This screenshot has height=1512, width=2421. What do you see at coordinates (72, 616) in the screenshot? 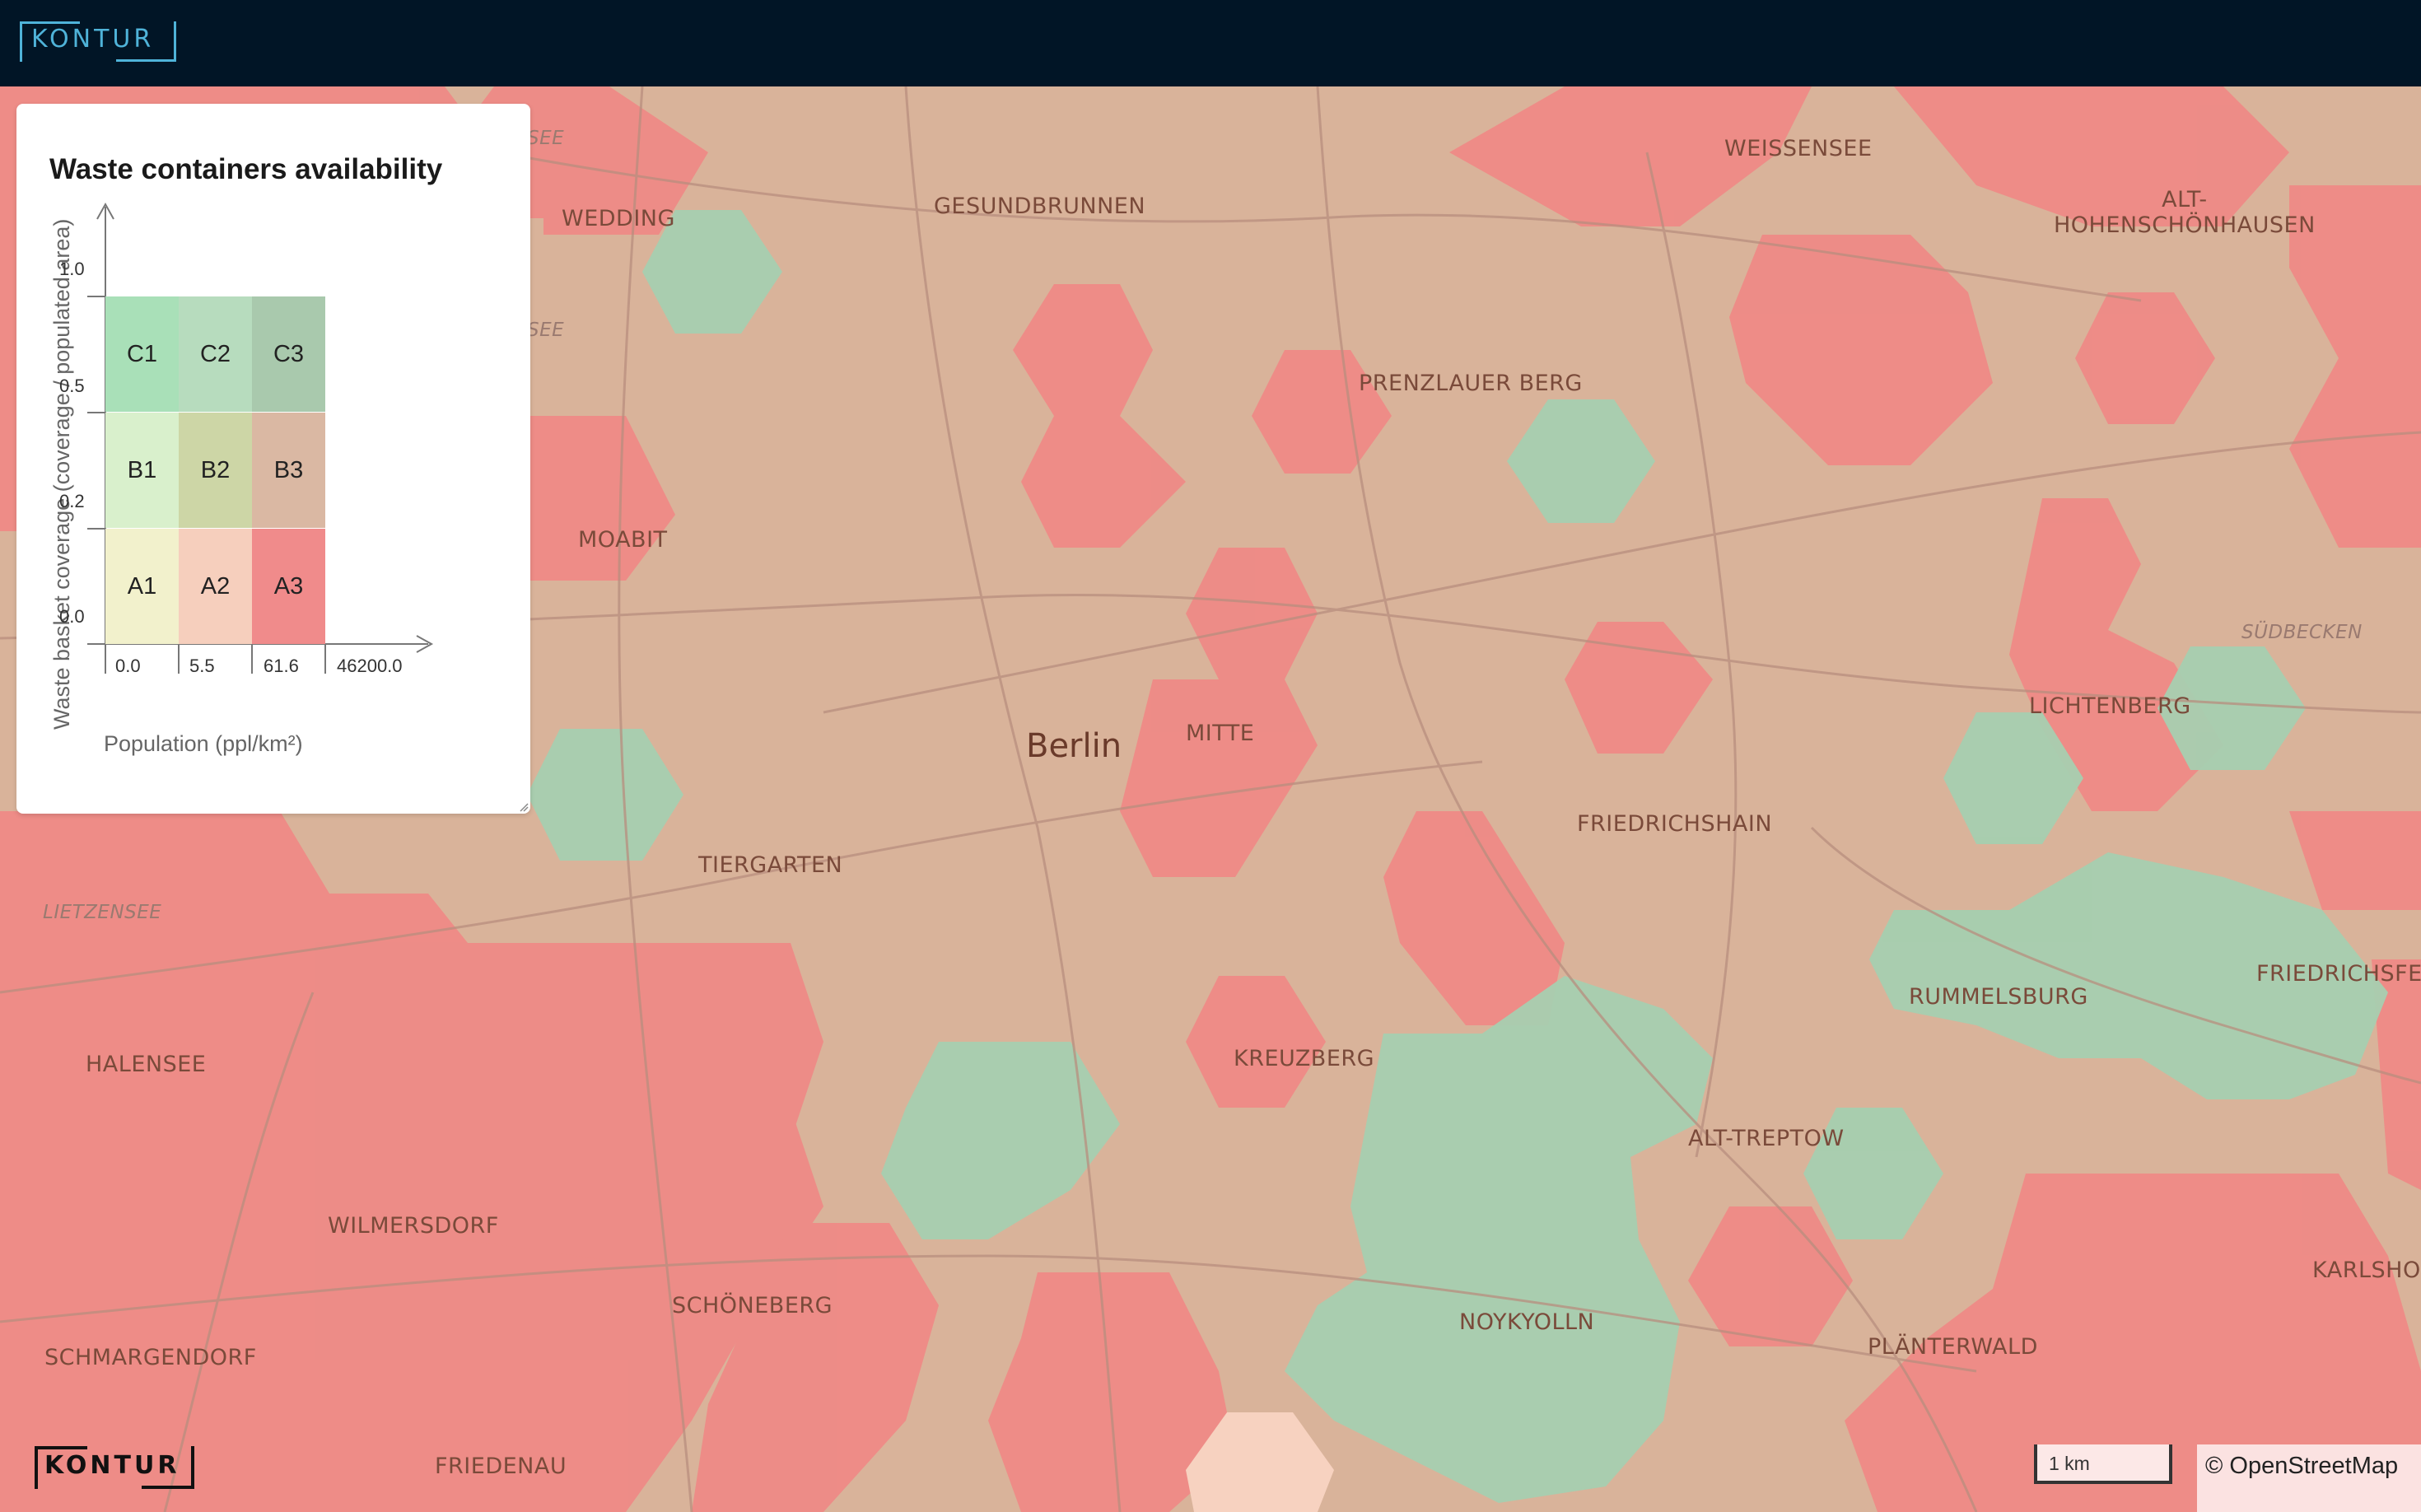
I see `y-tick: 0.0` at bounding box center [72, 616].